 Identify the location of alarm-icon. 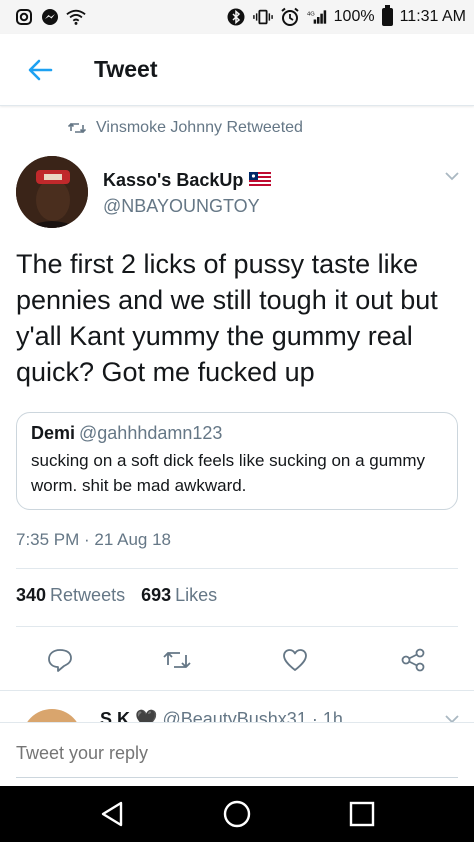
(290, 17).